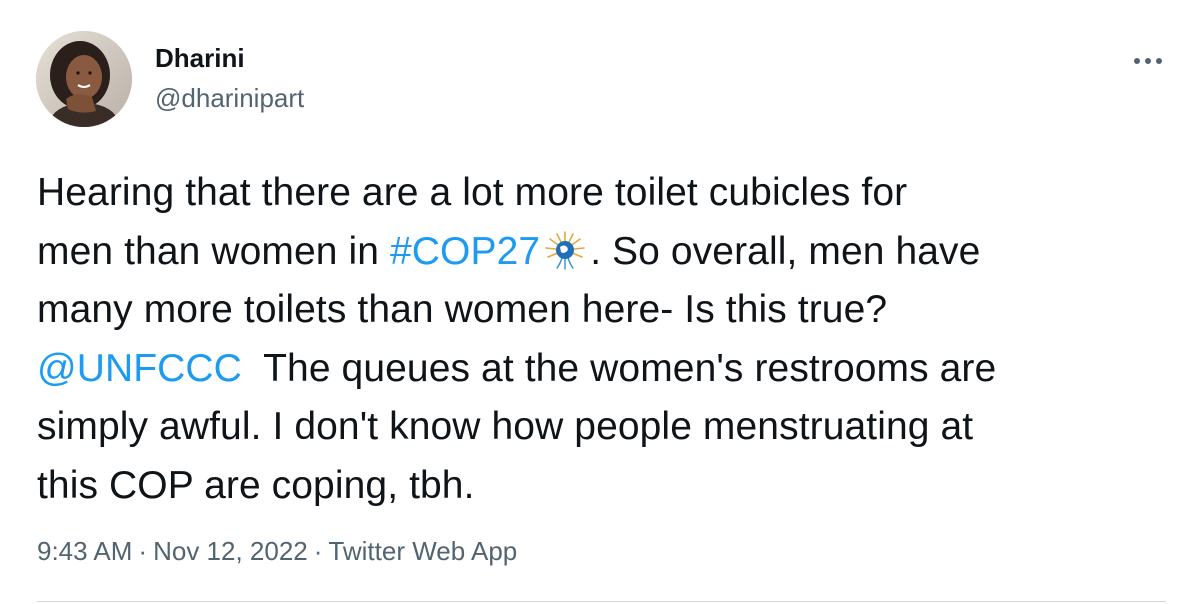 The height and width of the screenshot is (604, 1202). I want to click on tweet-text-segment: The queues at the women's restrooms are, so click(619, 368).